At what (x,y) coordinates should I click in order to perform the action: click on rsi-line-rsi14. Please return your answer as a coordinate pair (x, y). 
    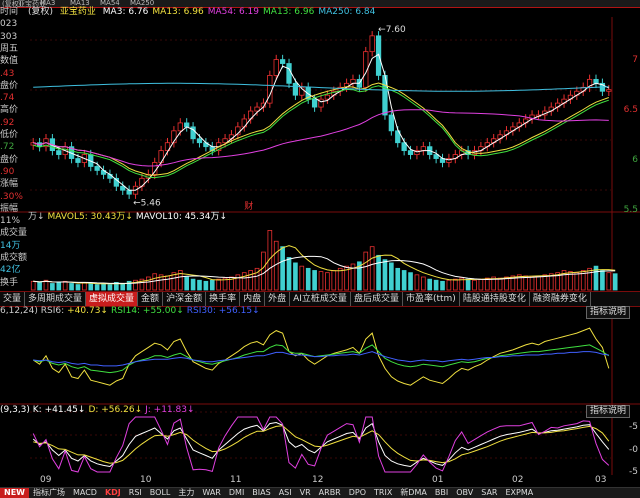
    Looking at the image, I should click on (321, 359).